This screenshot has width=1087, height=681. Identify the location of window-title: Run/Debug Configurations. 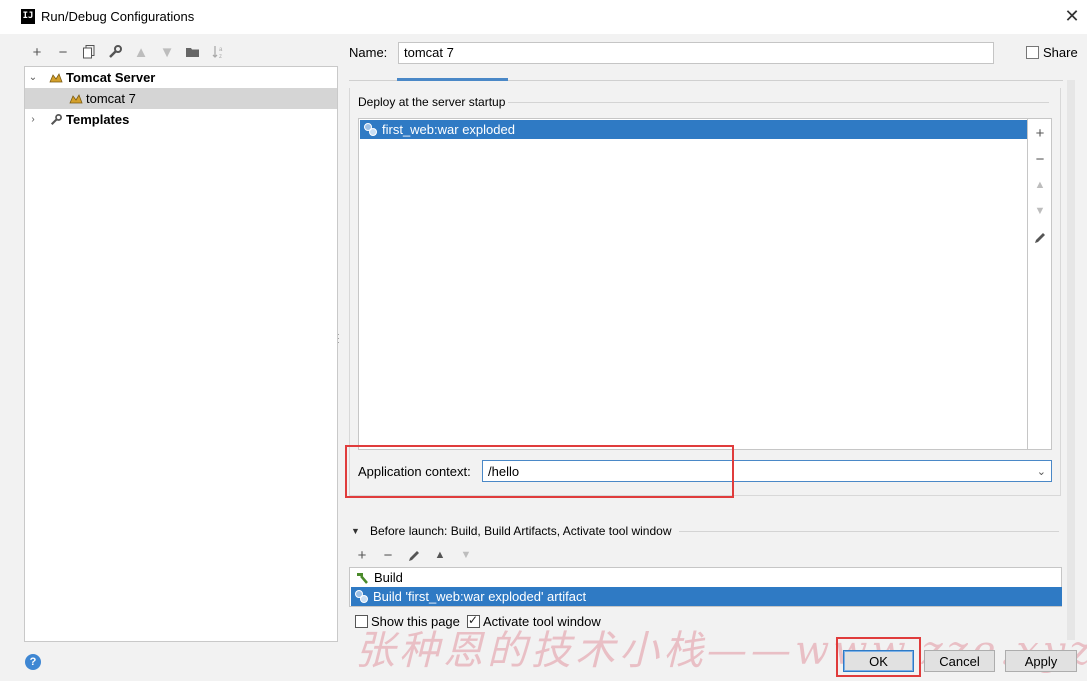
(118, 16).